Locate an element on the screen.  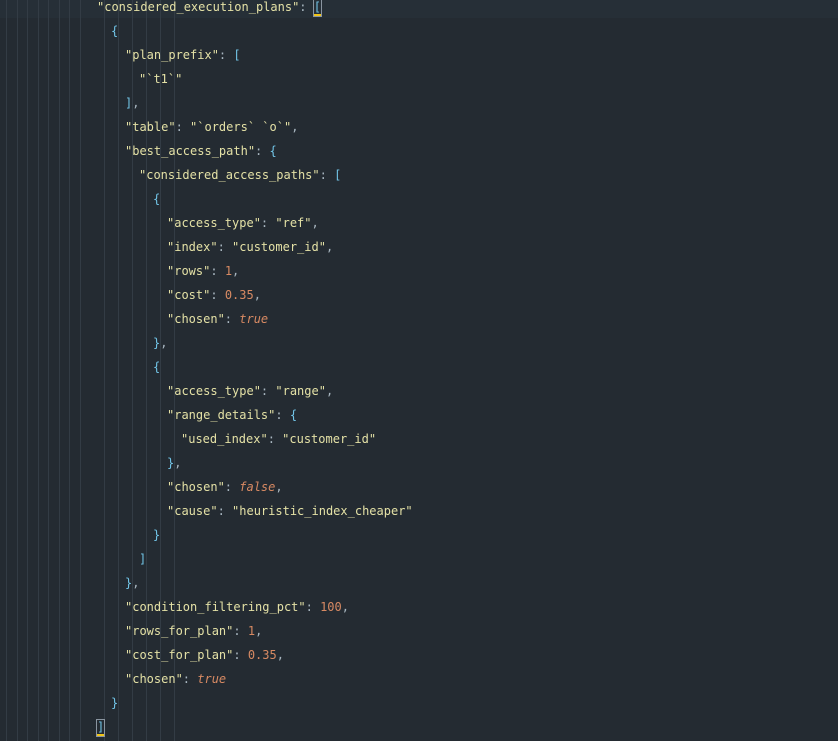
json-key: "best_access_path" is located at coordinates (190, 151).